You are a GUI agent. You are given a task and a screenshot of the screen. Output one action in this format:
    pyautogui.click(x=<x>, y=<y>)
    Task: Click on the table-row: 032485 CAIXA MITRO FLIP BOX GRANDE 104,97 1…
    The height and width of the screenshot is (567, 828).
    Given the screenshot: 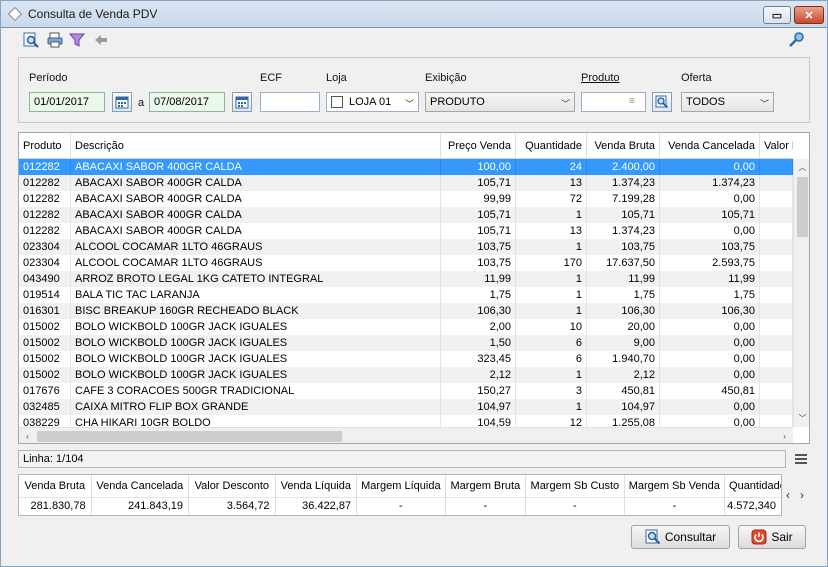 What is the action you would take?
    pyautogui.click(x=406, y=407)
    